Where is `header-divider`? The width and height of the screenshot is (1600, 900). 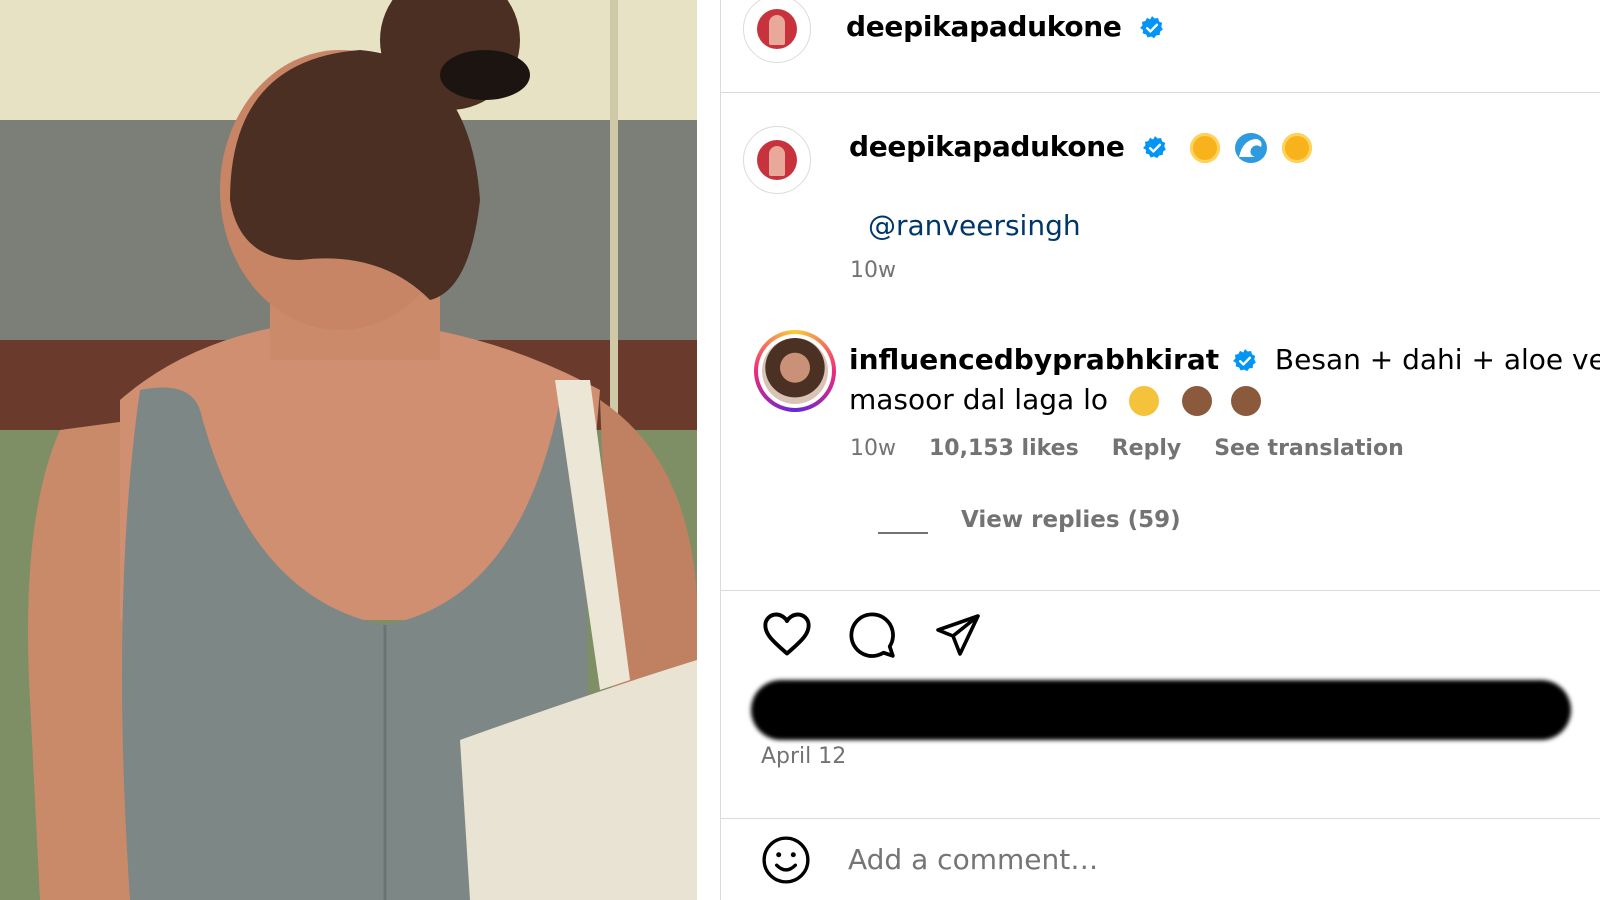 header-divider is located at coordinates (1160, 92).